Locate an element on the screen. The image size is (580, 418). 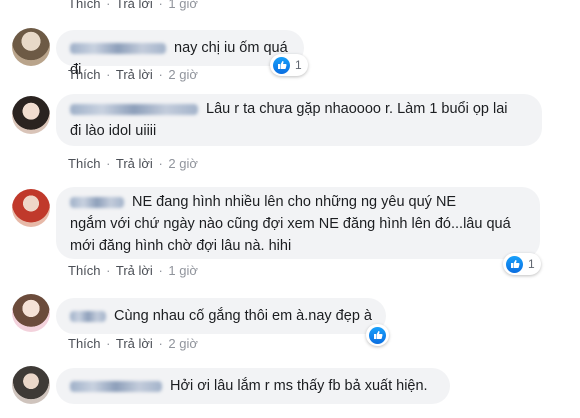
comment-text: Cùng nhau cố gắng thôi em à.nay đẹp à is located at coordinates (243, 316).